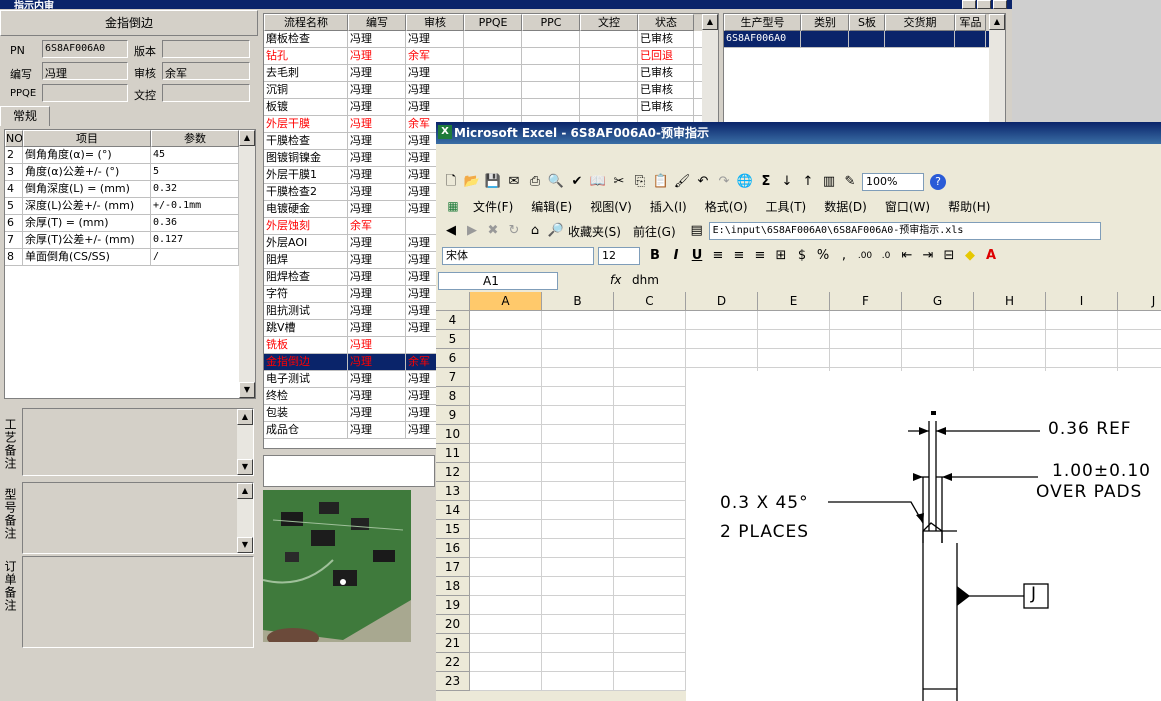  I want to click on row-header: 13, so click(453, 491).